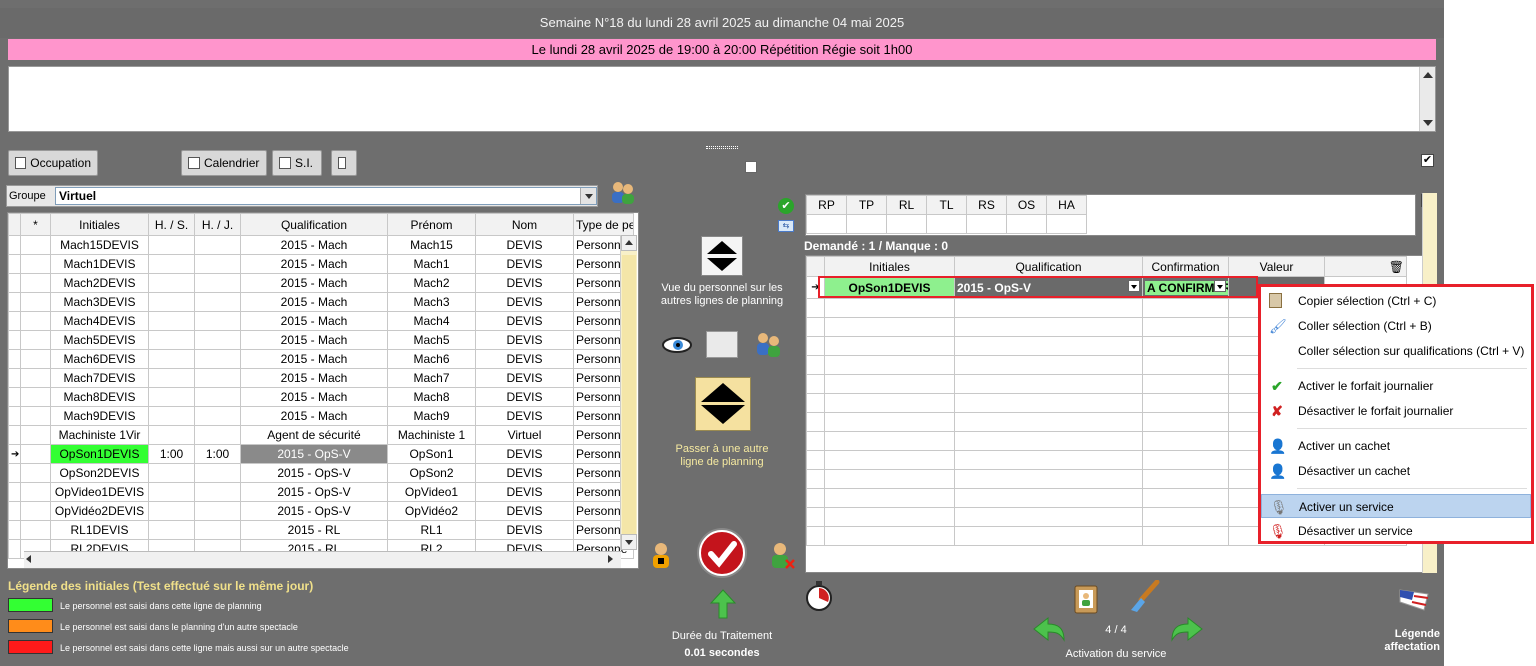 The width and height of the screenshot is (1536, 666). I want to click on cell-initiales: Mach8DEVIS, so click(99, 397).